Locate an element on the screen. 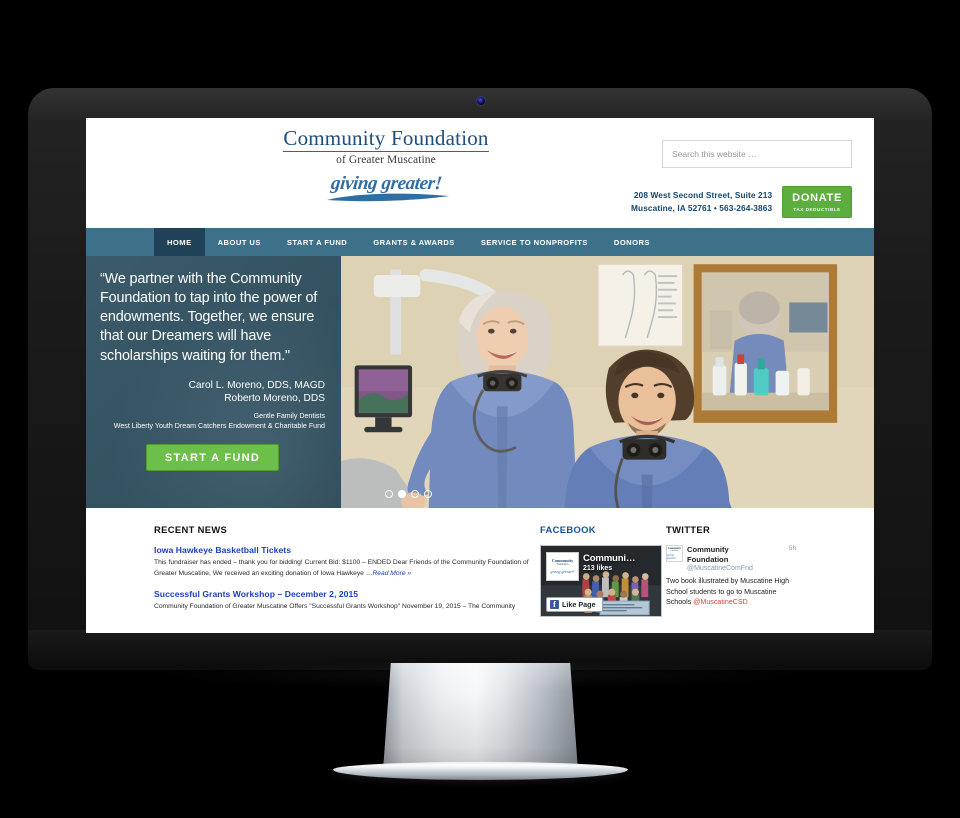  donate-sublabel: TAX DEDUCTIBLE is located at coordinates (817, 209).